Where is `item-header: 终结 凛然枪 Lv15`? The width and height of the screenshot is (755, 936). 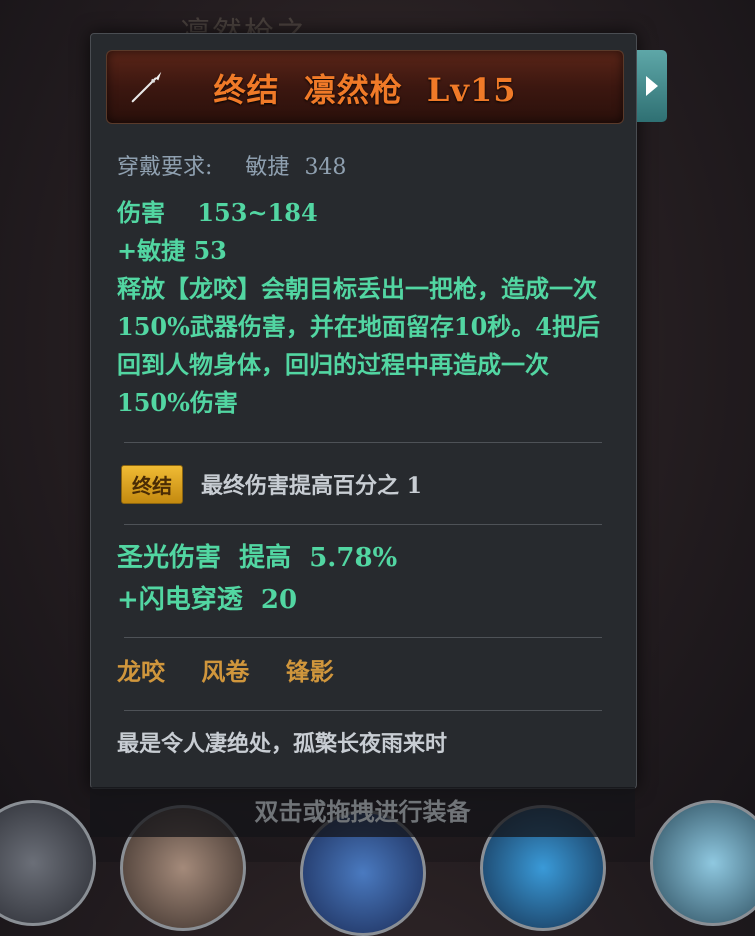 item-header: 终结 凛然枪 Lv15 is located at coordinates (365, 87).